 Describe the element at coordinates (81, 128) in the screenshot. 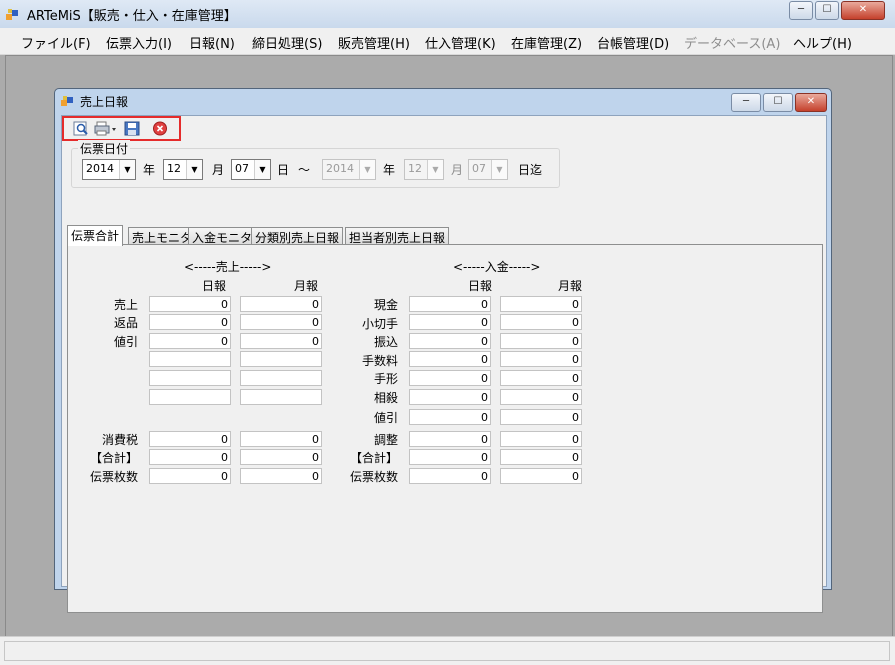

I see `preview-icon` at that location.